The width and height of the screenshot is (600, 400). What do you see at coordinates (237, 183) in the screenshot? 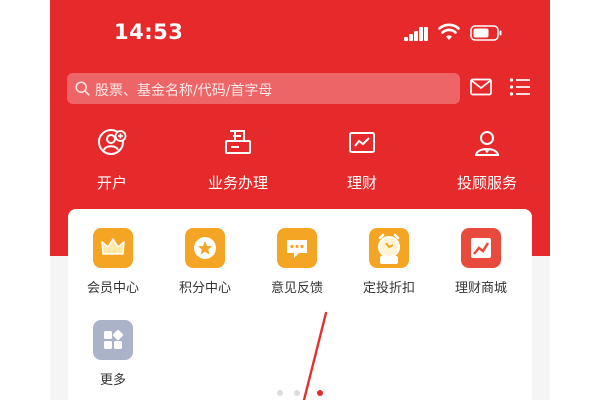
I see `quick-action-label: 业务办理` at bounding box center [237, 183].